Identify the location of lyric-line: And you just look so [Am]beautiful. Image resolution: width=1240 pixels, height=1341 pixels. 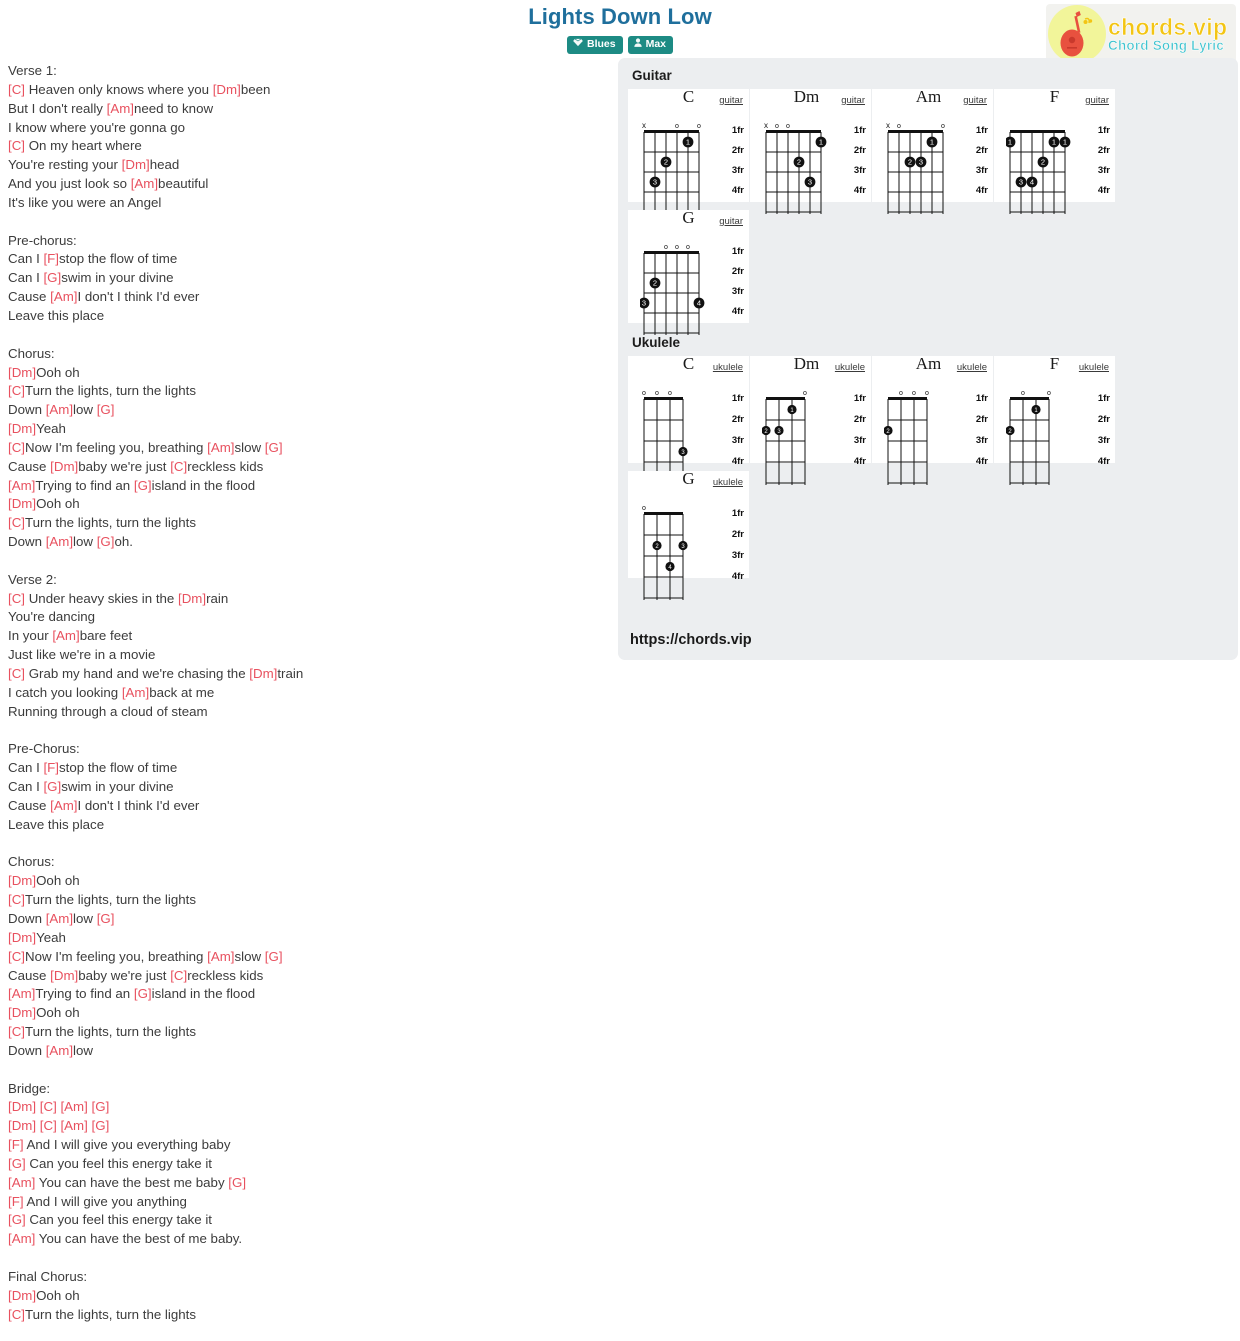
(108, 184).